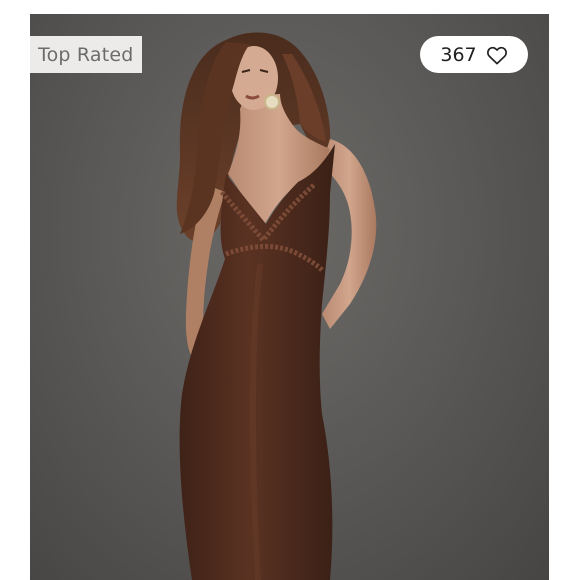 Image resolution: width=580 pixels, height=580 pixels. I want to click on top-rated-badge: Top Rated, so click(86, 54).